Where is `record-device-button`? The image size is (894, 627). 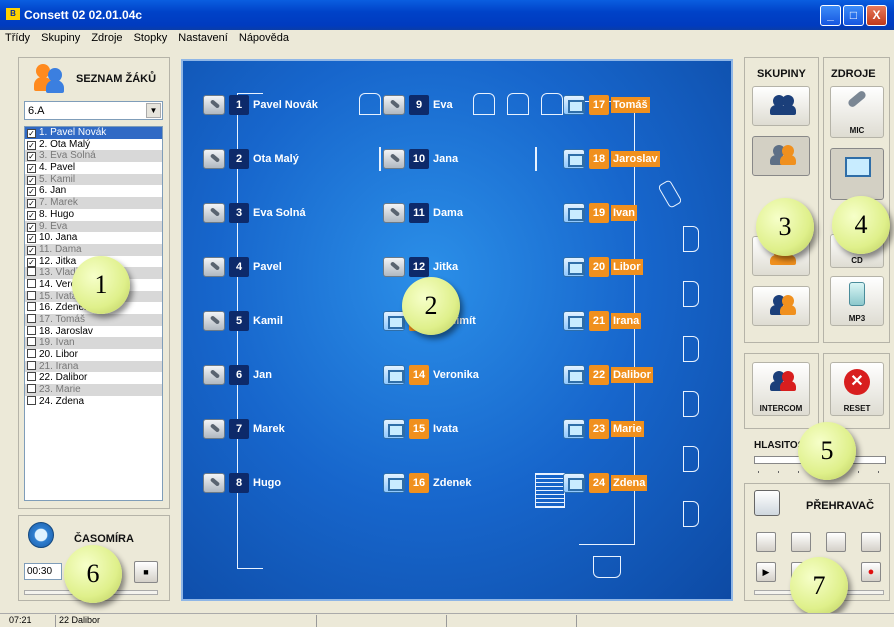 record-device-button is located at coordinates (871, 542).